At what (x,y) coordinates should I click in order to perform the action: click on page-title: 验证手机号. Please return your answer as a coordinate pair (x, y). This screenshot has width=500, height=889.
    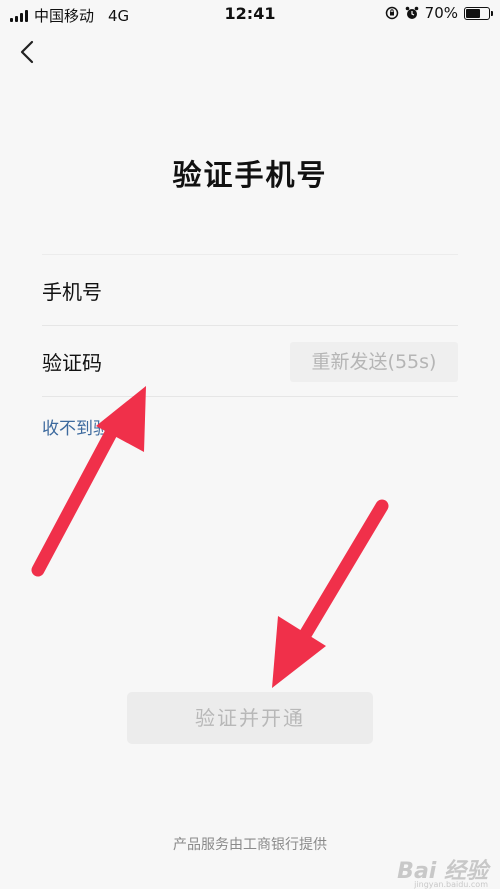
    Looking at the image, I should click on (250, 175).